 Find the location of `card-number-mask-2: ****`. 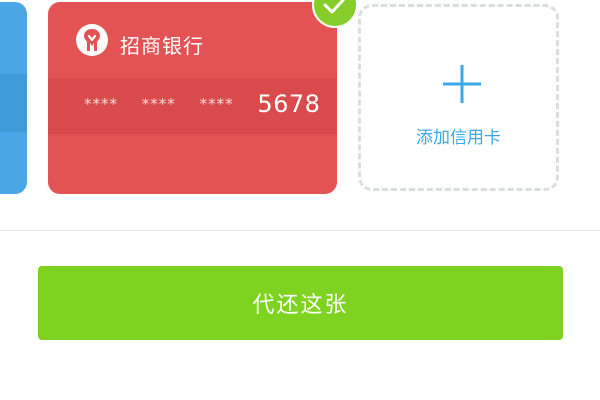

card-number-mask-2: **** is located at coordinates (158, 104).